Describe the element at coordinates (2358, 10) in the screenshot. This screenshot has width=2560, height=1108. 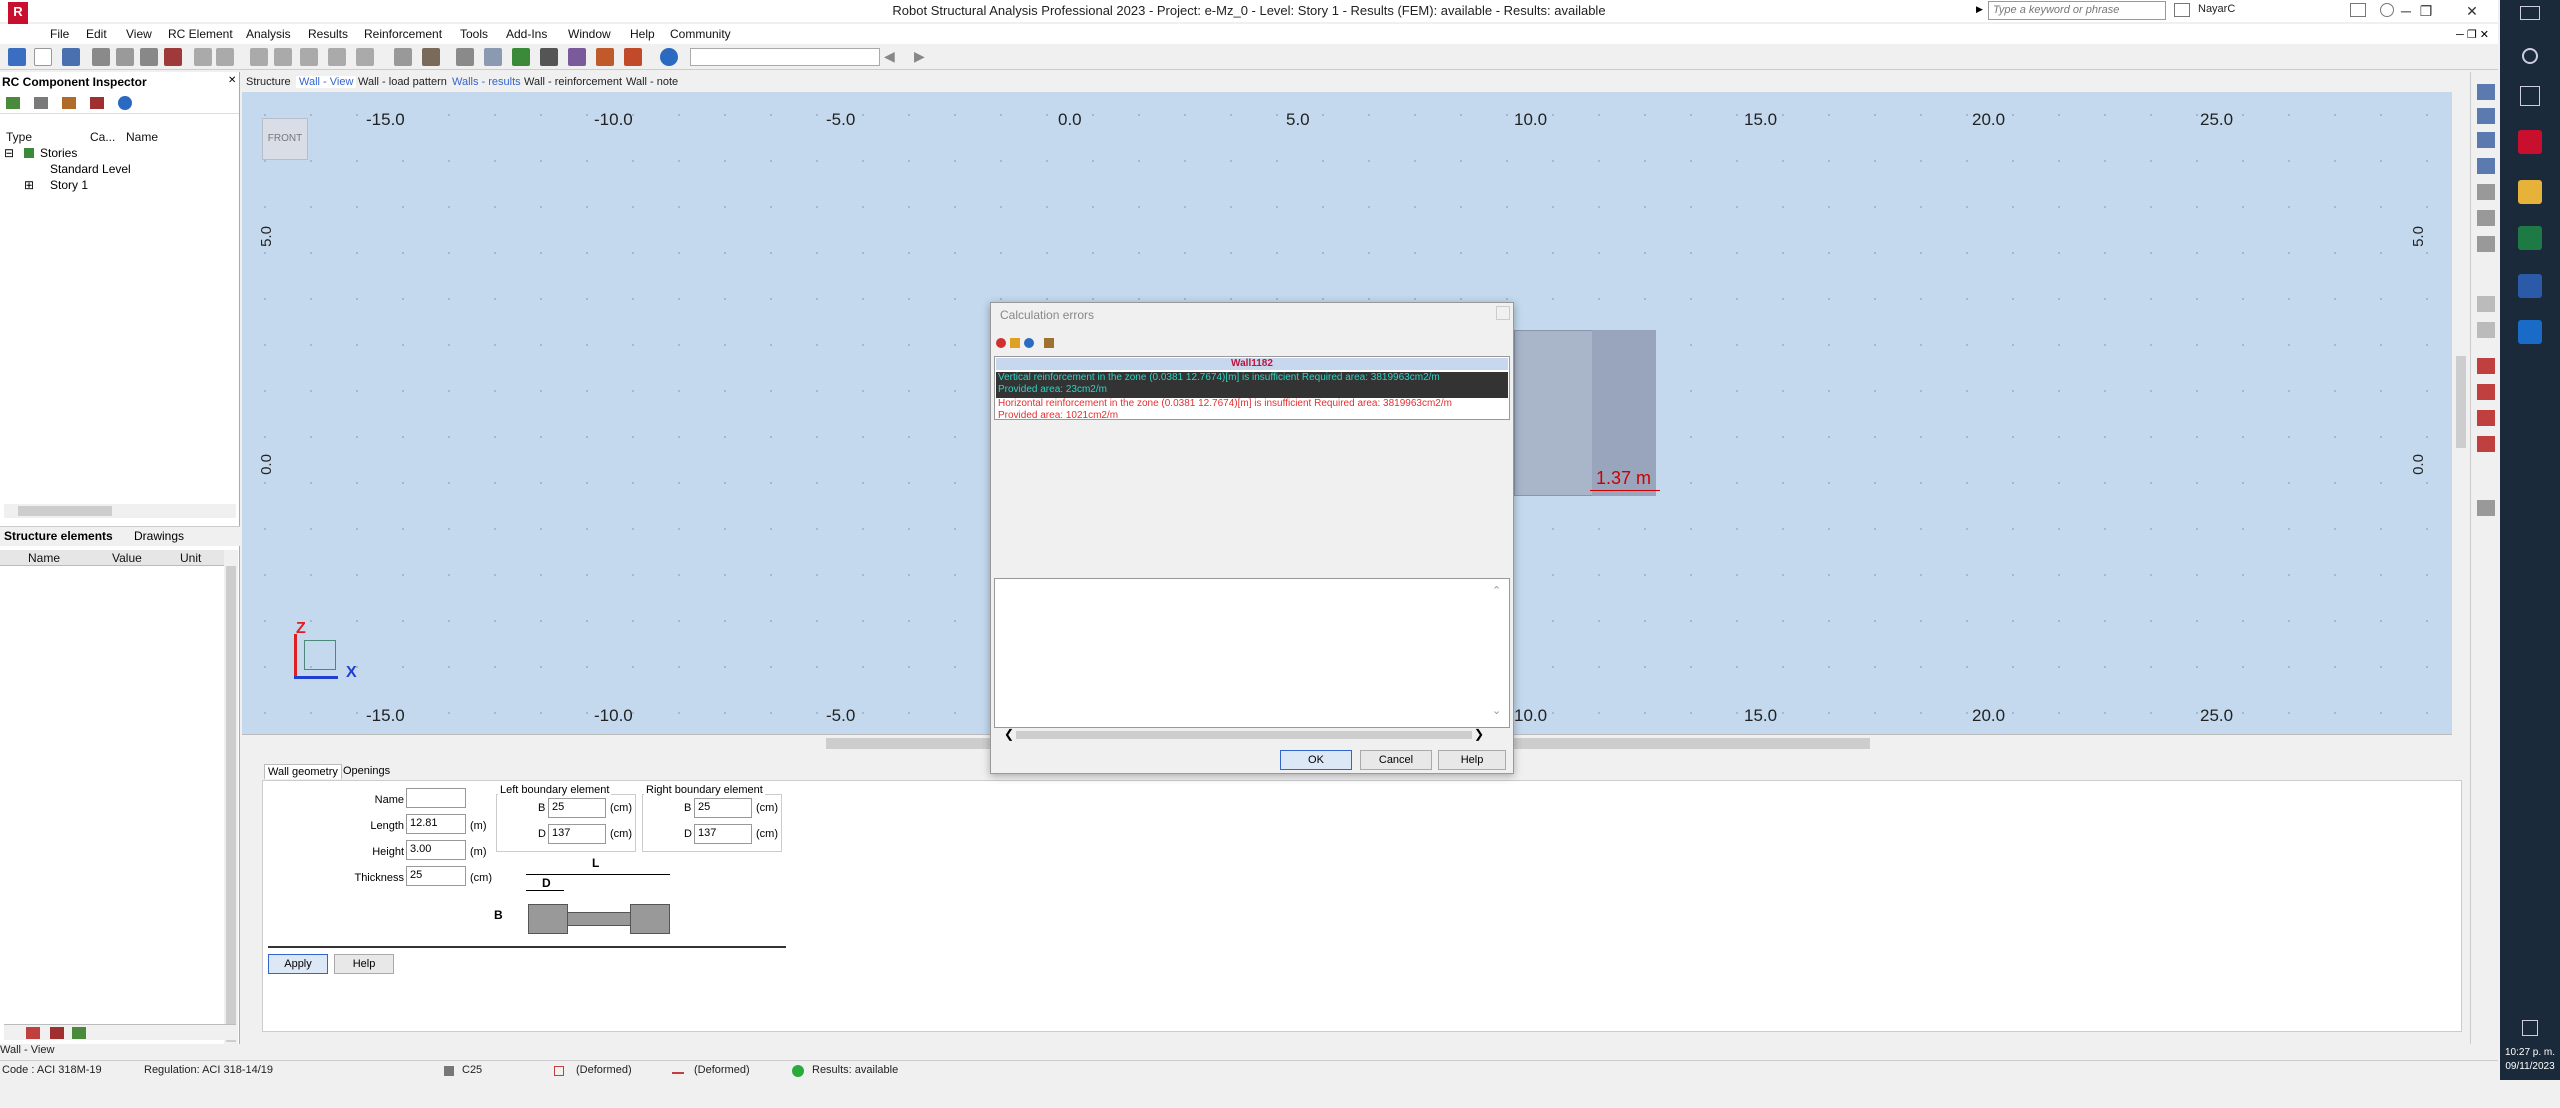
I see `cart-icon` at that location.